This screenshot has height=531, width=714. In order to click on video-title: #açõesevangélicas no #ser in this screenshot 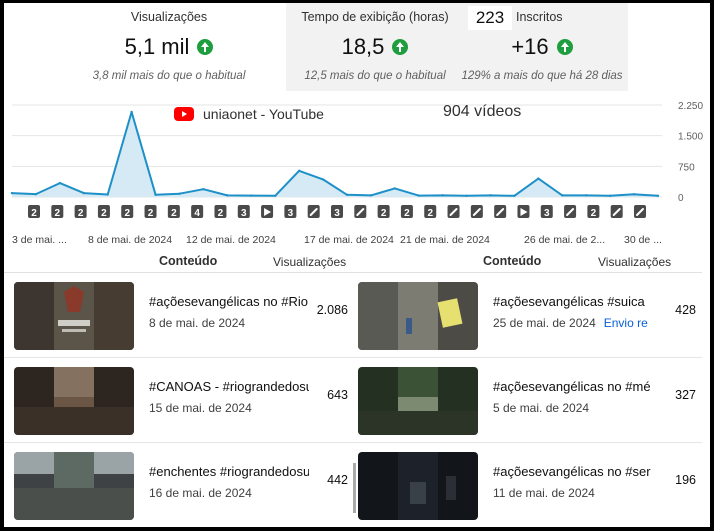, I will do `click(573, 471)`.